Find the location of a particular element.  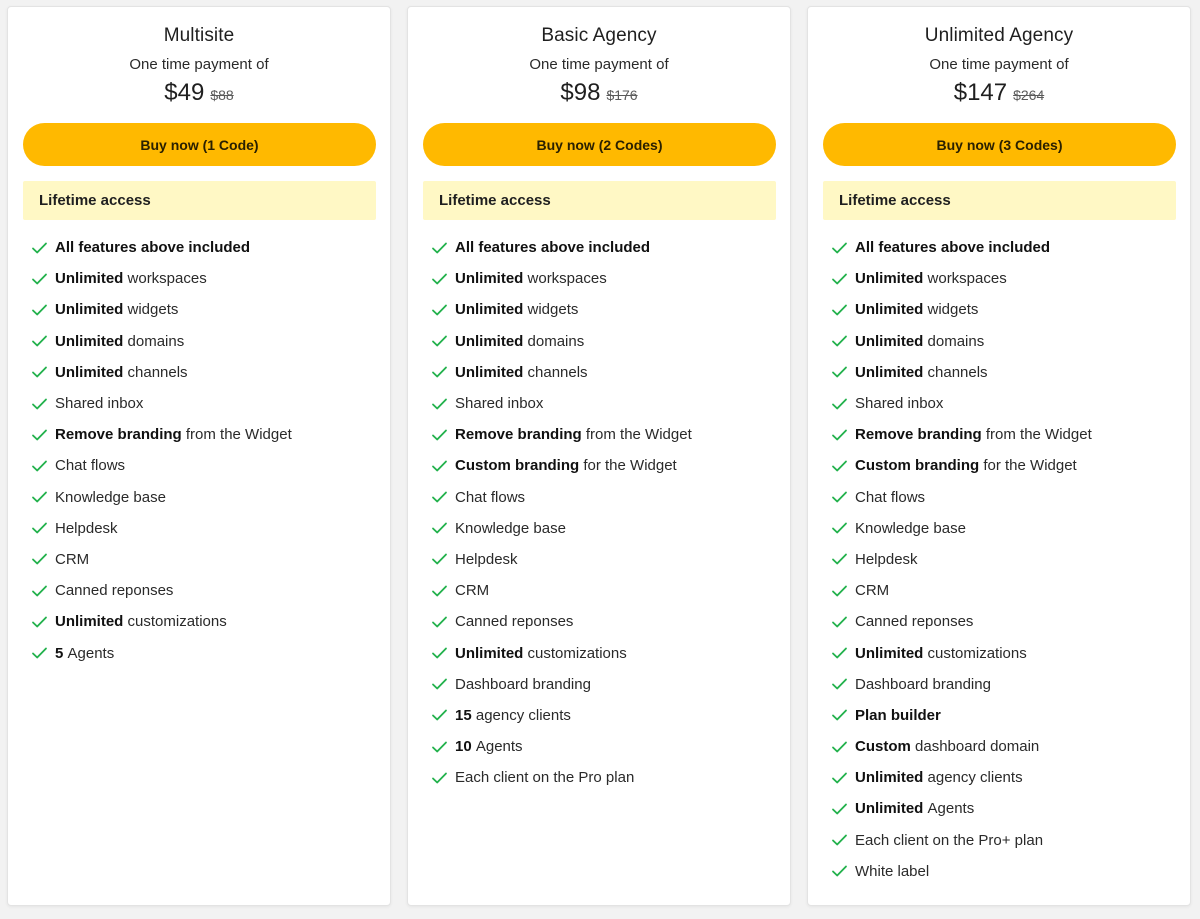

price-row: $147 $264 is located at coordinates (999, 93).